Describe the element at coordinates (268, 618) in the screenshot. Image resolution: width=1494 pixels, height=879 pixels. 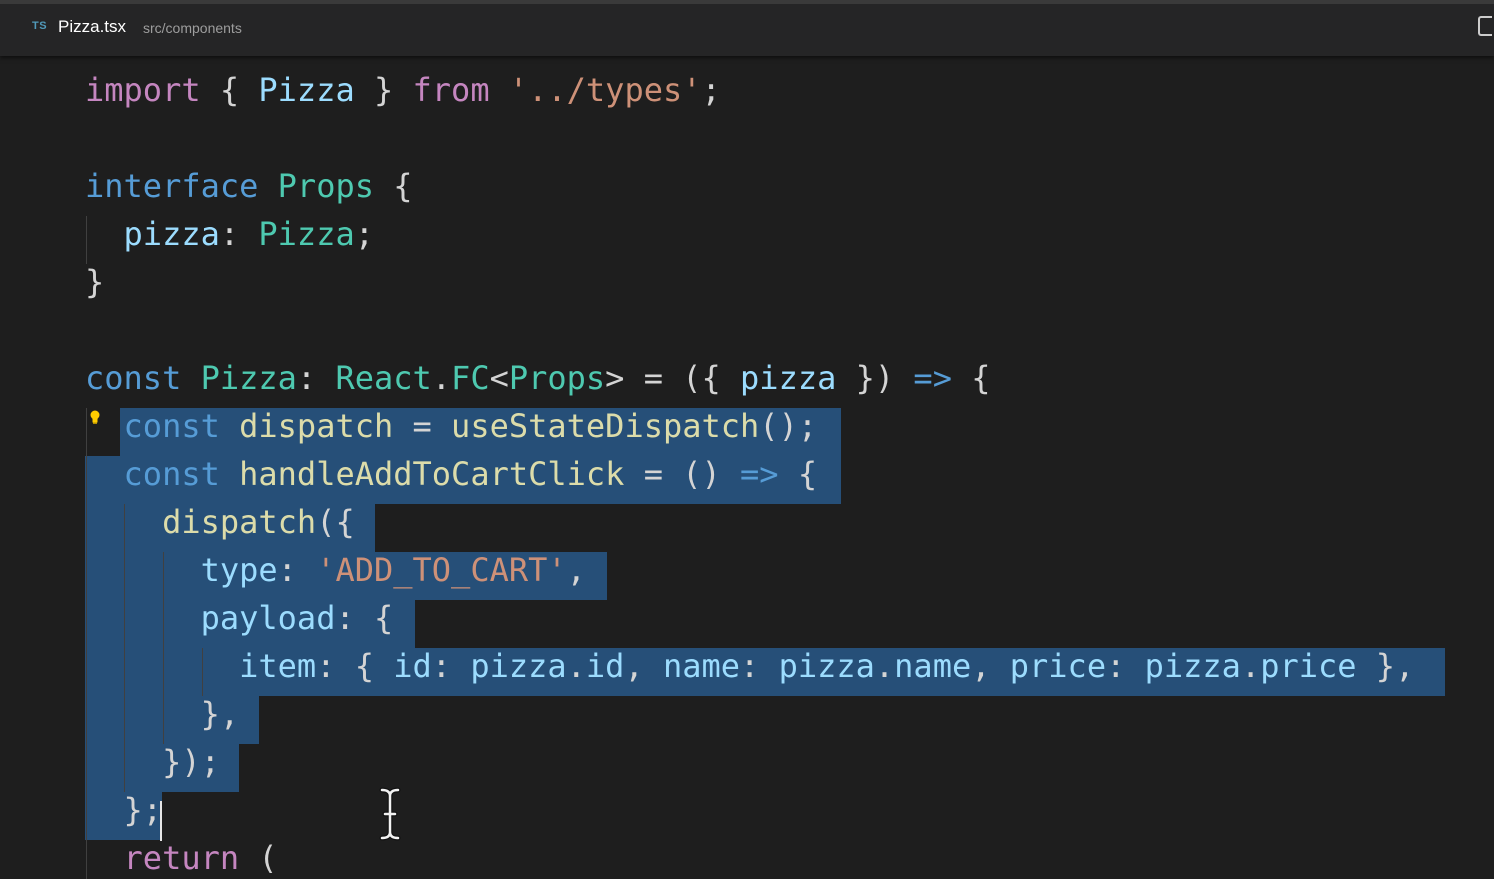
I see `code-token: payload` at that location.